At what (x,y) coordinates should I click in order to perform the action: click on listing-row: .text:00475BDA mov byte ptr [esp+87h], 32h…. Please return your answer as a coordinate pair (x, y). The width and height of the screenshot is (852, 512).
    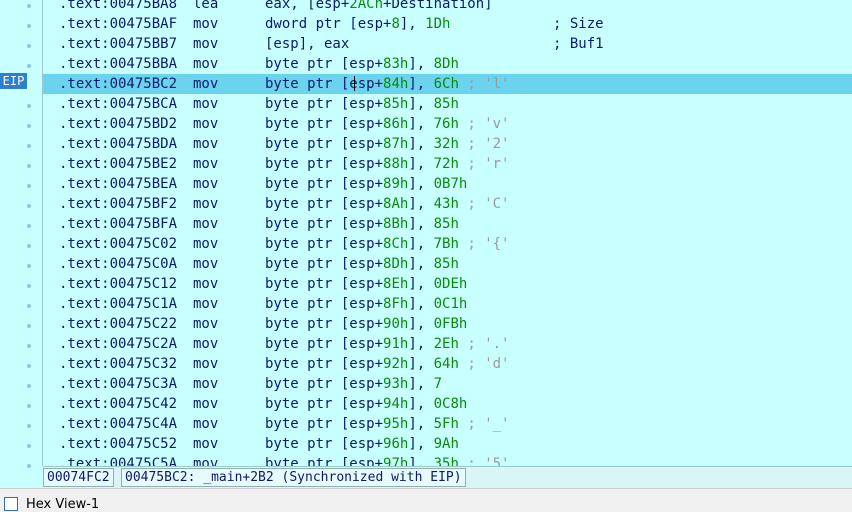
    Looking at the image, I should click on (447, 144).